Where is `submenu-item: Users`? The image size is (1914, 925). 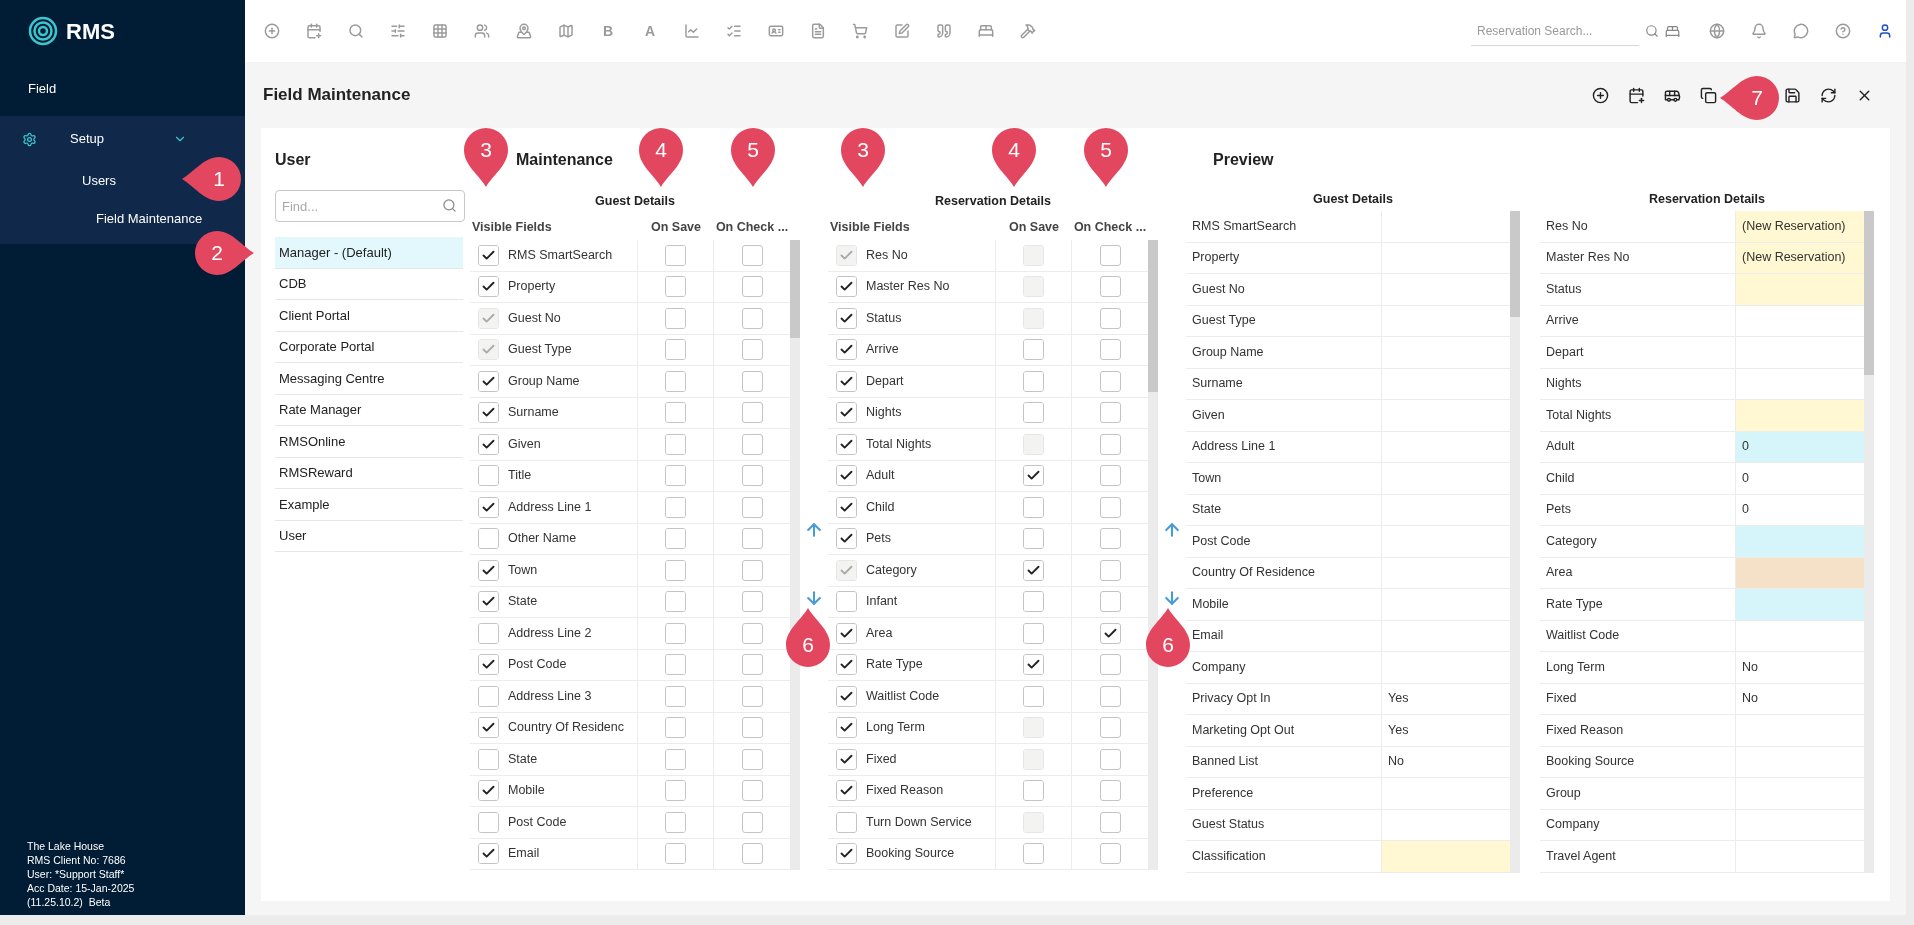 submenu-item: Users is located at coordinates (99, 181).